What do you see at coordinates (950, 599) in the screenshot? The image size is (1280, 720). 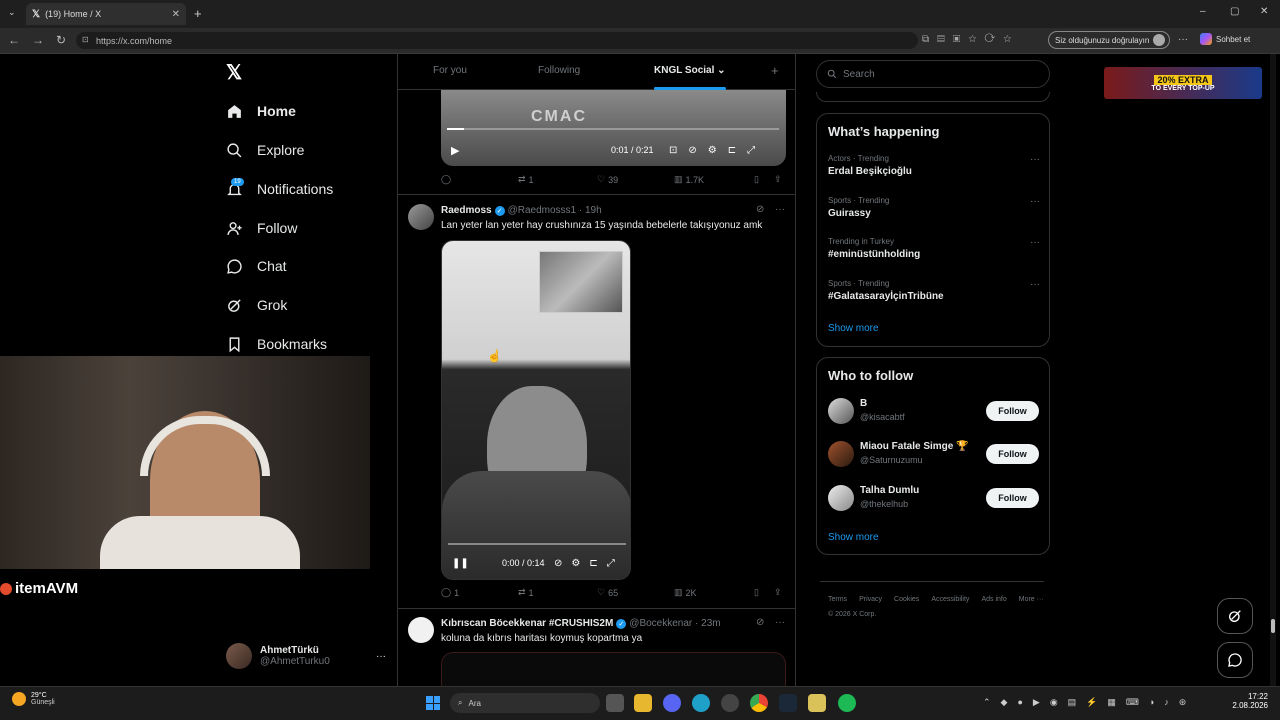 I see `footer-accessibility: Accessibility` at bounding box center [950, 599].